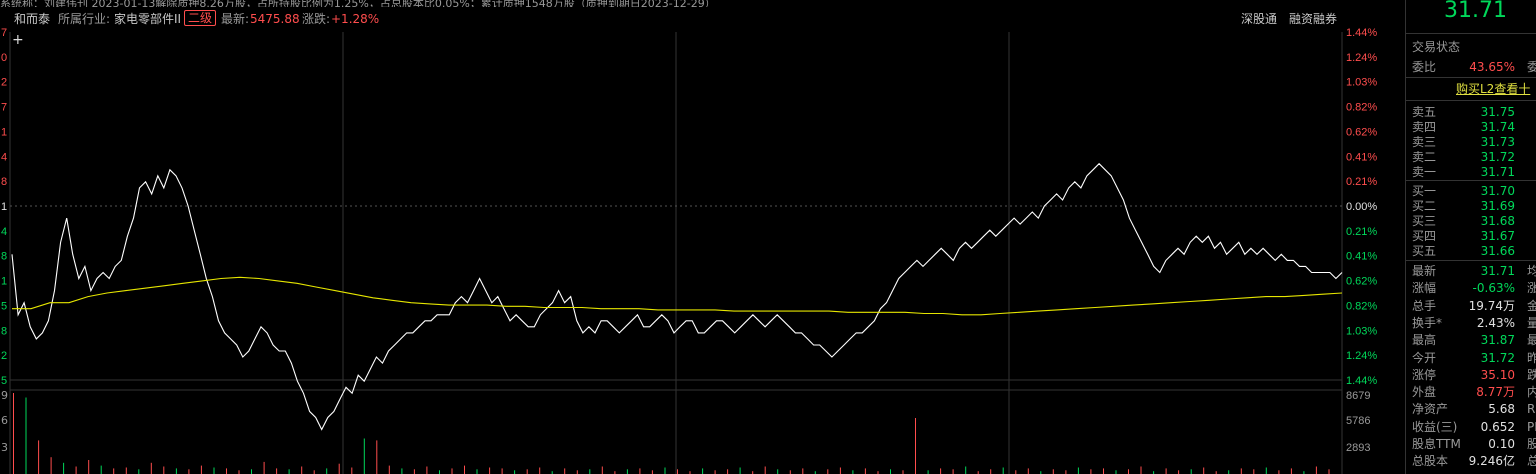  I want to click on buy-level-row: 买一 31.70, so click(1471, 191).